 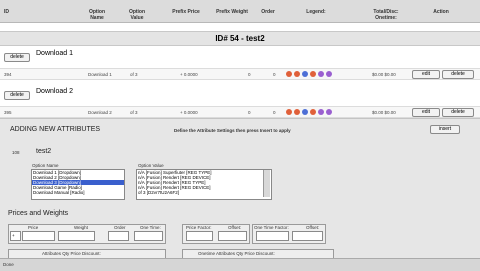 What do you see at coordinates (81, 227) in the screenshot?
I see `weight-label: Weight` at bounding box center [81, 227].